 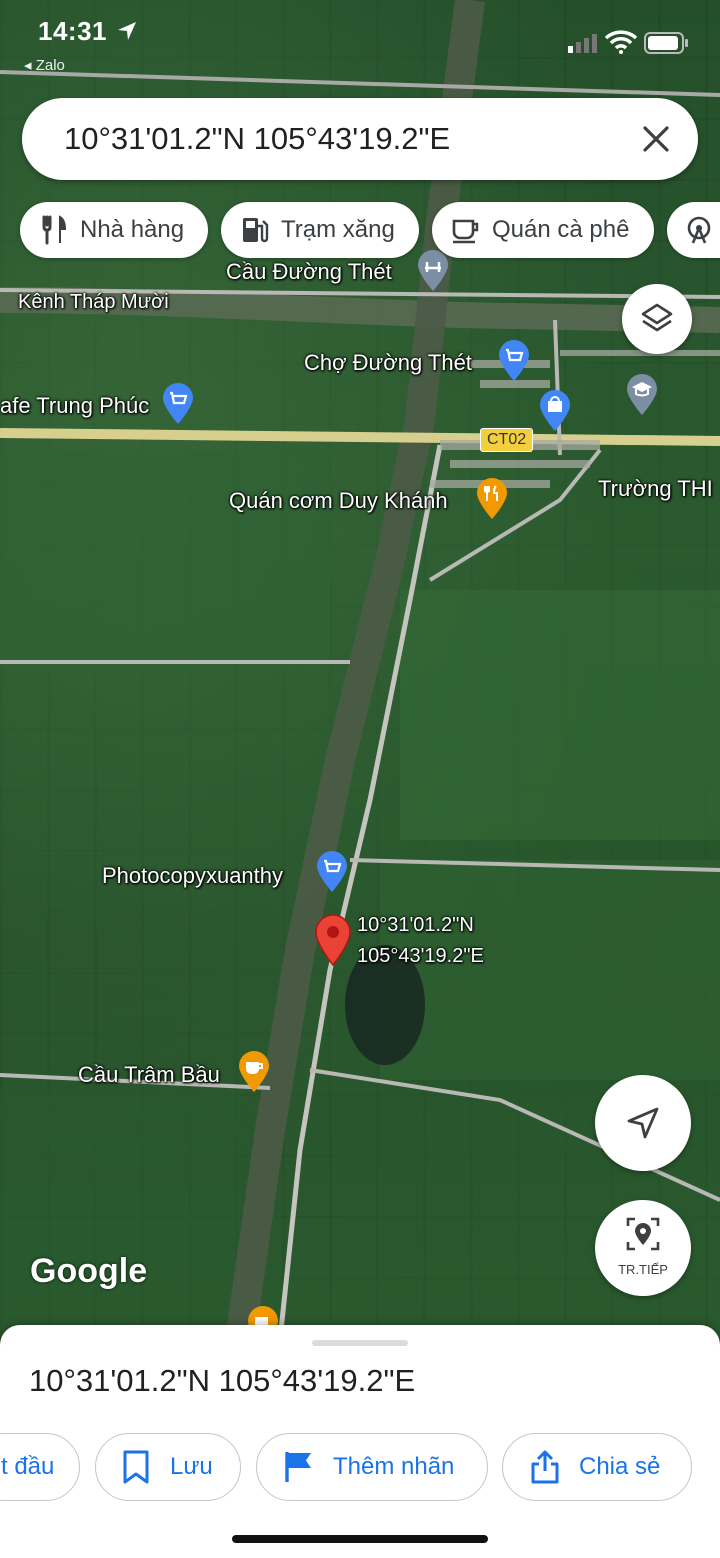 What do you see at coordinates (642, 395) in the screenshot?
I see `school-pin-icon` at bounding box center [642, 395].